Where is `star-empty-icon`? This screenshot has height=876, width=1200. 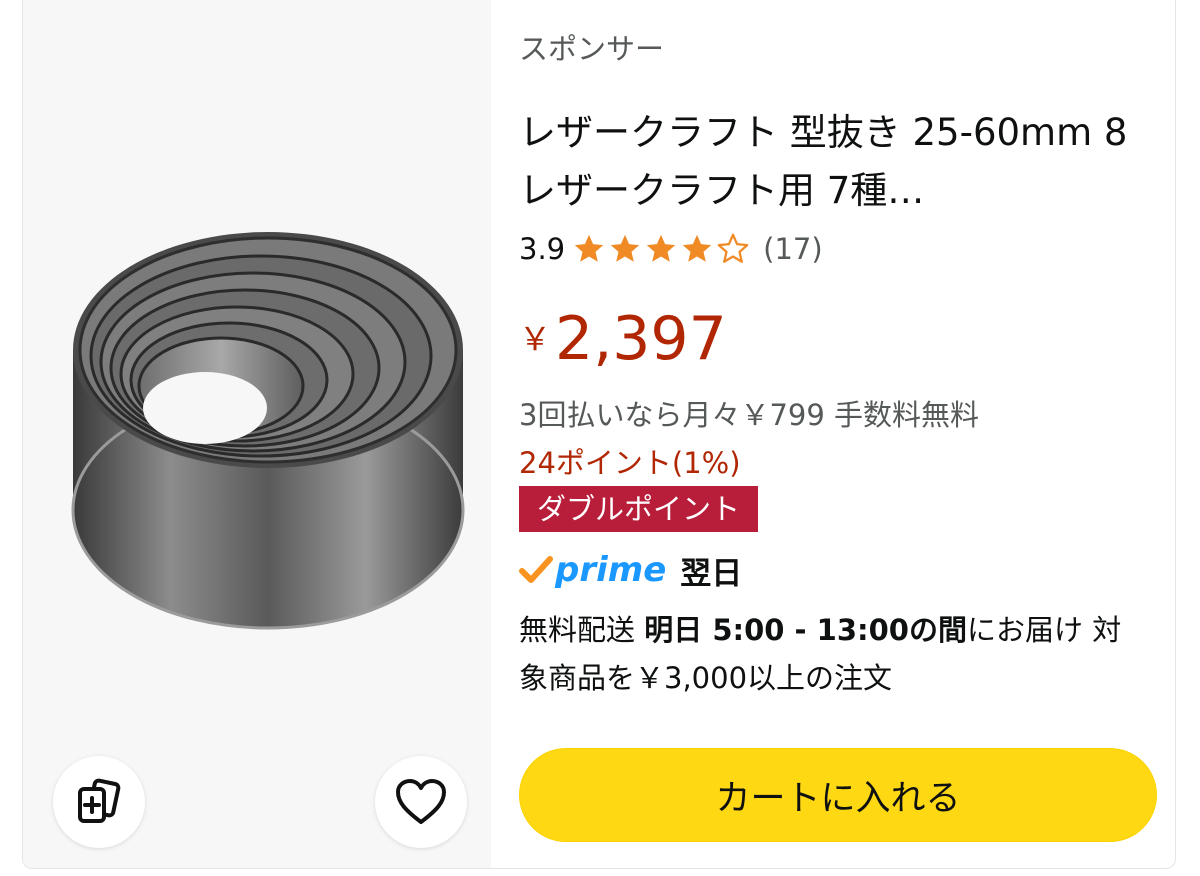
star-empty-icon is located at coordinates (733, 248).